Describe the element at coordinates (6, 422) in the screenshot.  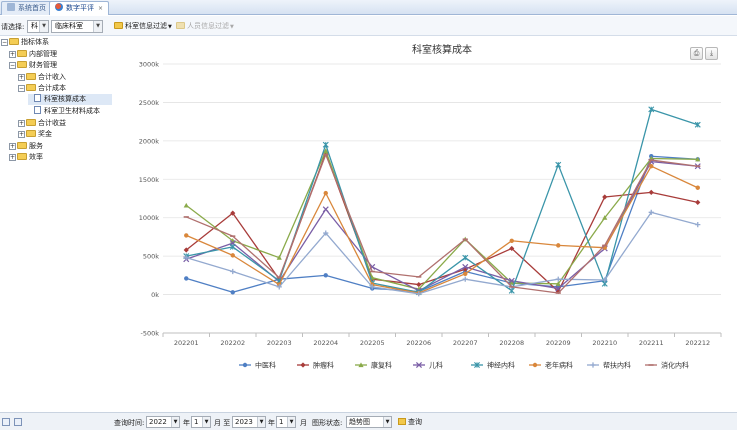
I see `grid-icon` at that location.